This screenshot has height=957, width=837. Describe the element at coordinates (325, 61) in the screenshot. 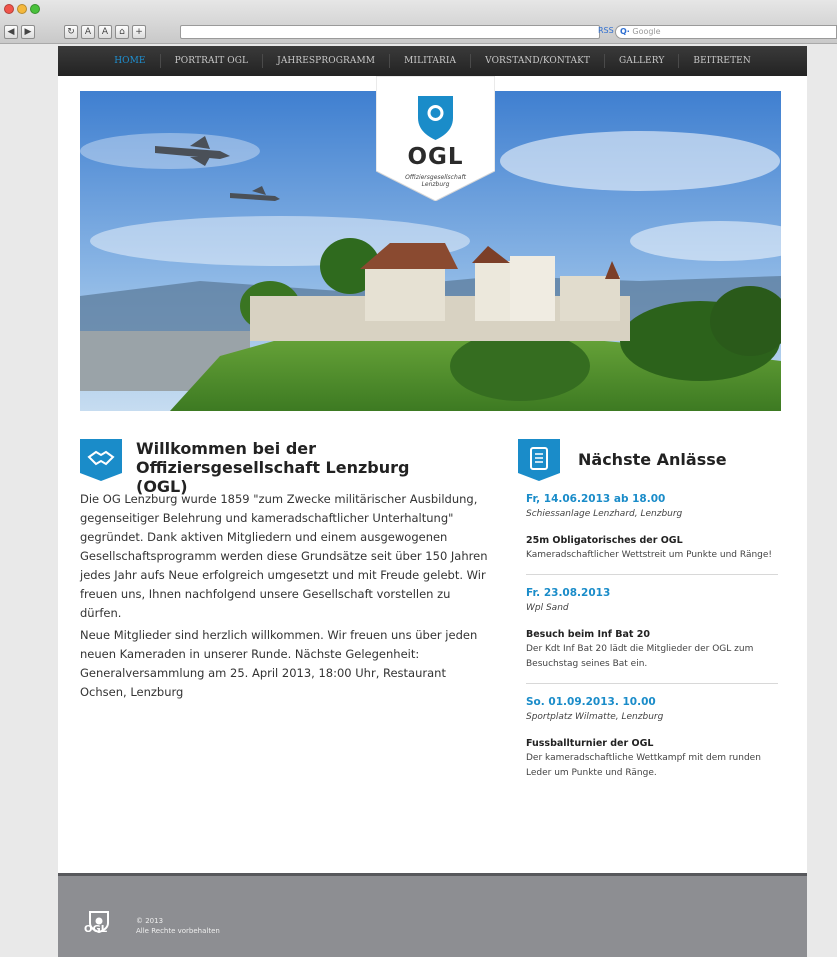

I see `nav-item-jahresprogramm: Jahresprogramm` at that location.